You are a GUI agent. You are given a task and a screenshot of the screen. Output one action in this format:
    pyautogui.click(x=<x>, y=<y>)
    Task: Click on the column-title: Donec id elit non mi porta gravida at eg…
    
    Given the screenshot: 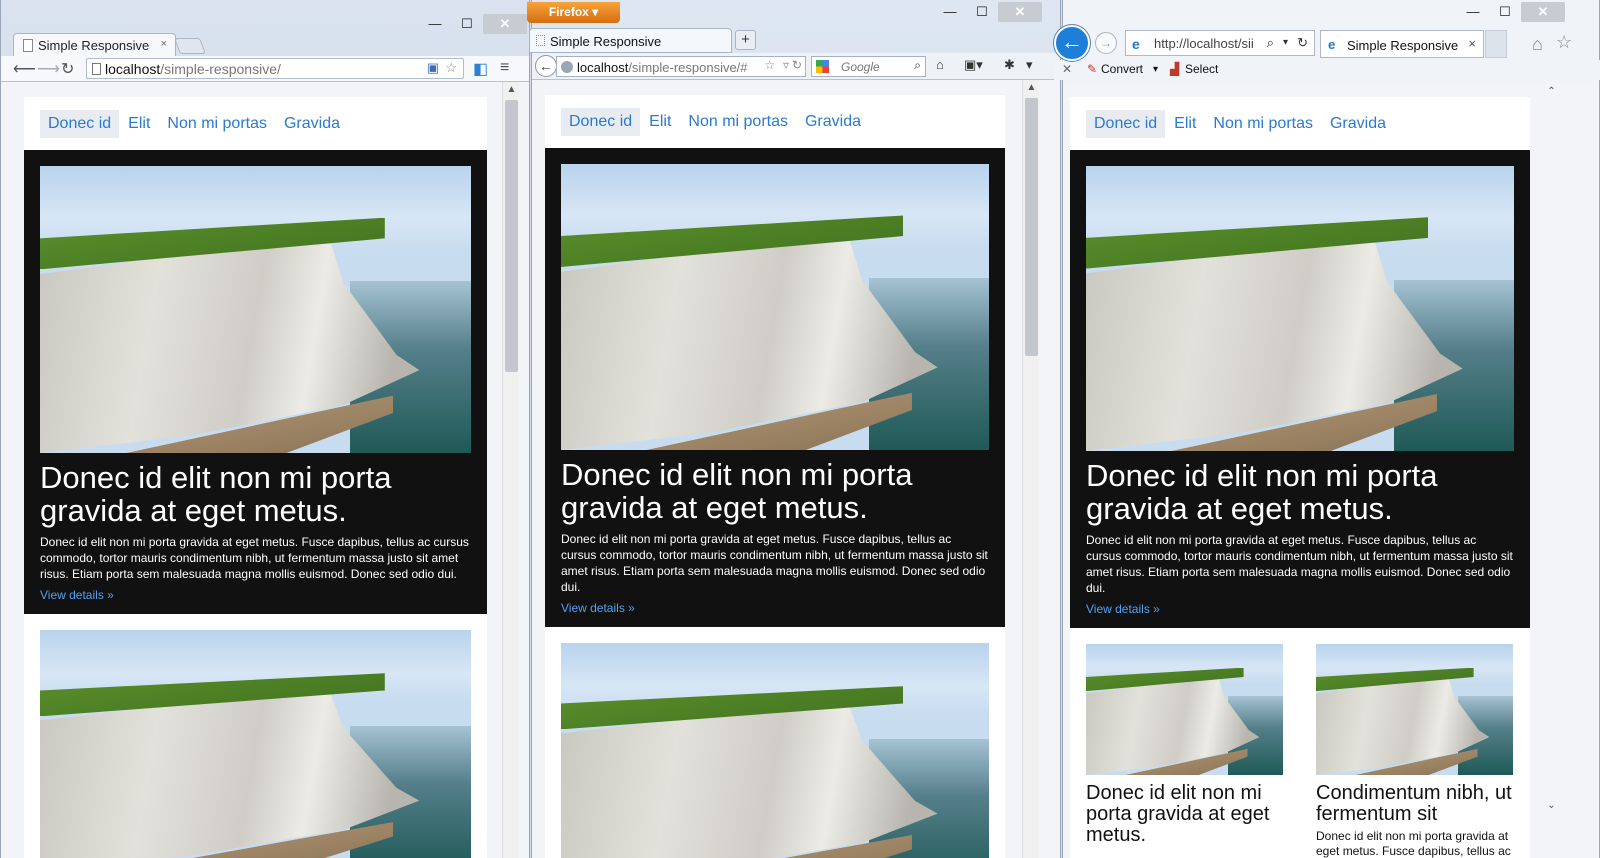 What is the action you would take?
    pyautogui.click(x=1178, y=814)
    